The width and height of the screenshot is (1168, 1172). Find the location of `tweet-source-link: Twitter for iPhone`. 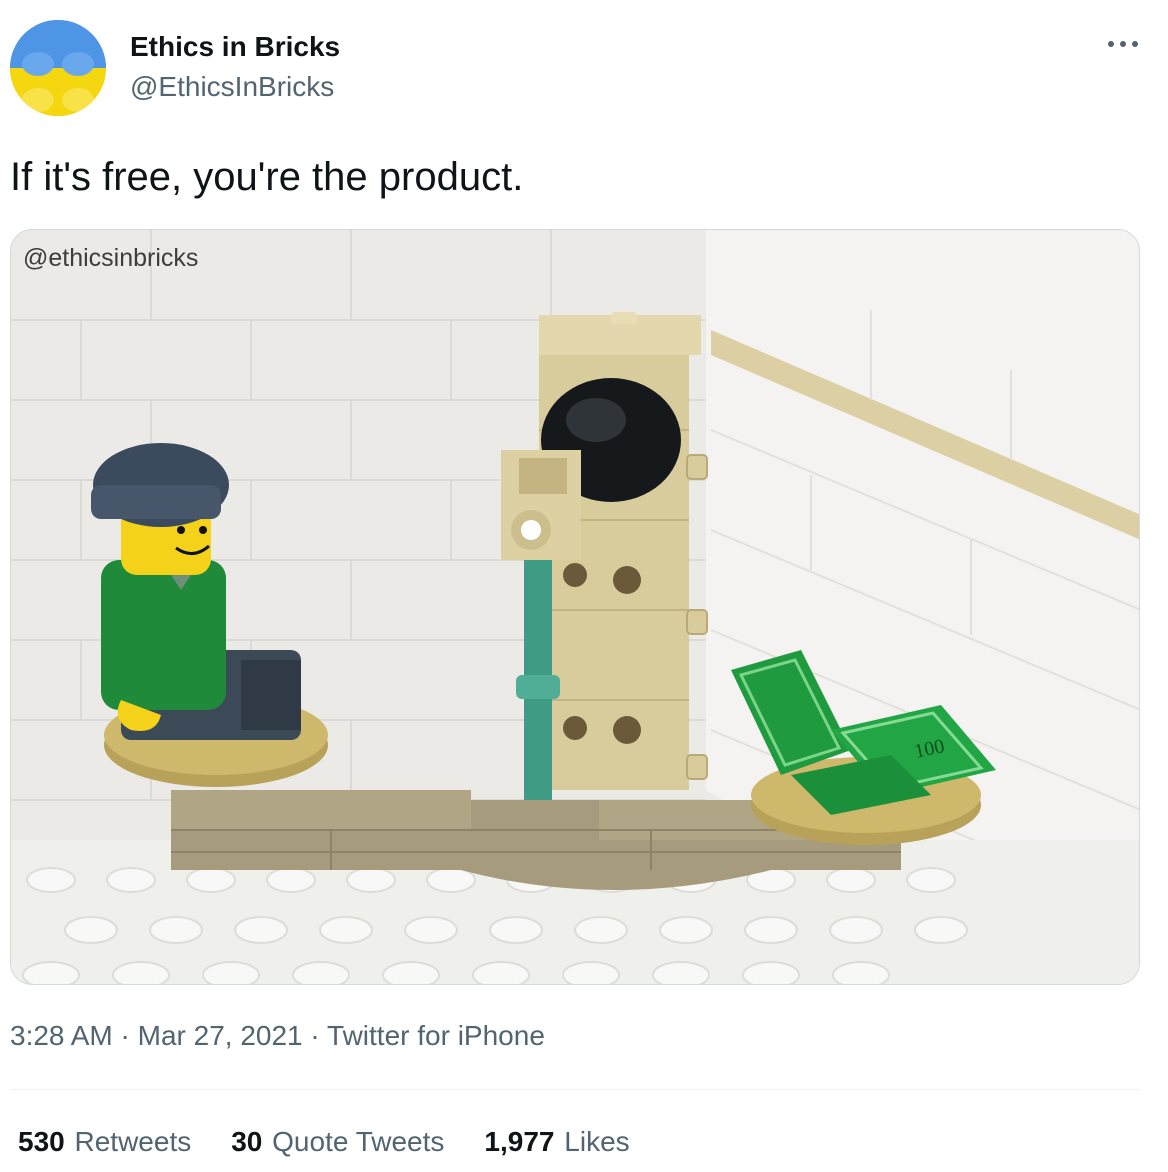

tweet-source-link: Twitter for iPhone is located at coordinates (436, 1035).